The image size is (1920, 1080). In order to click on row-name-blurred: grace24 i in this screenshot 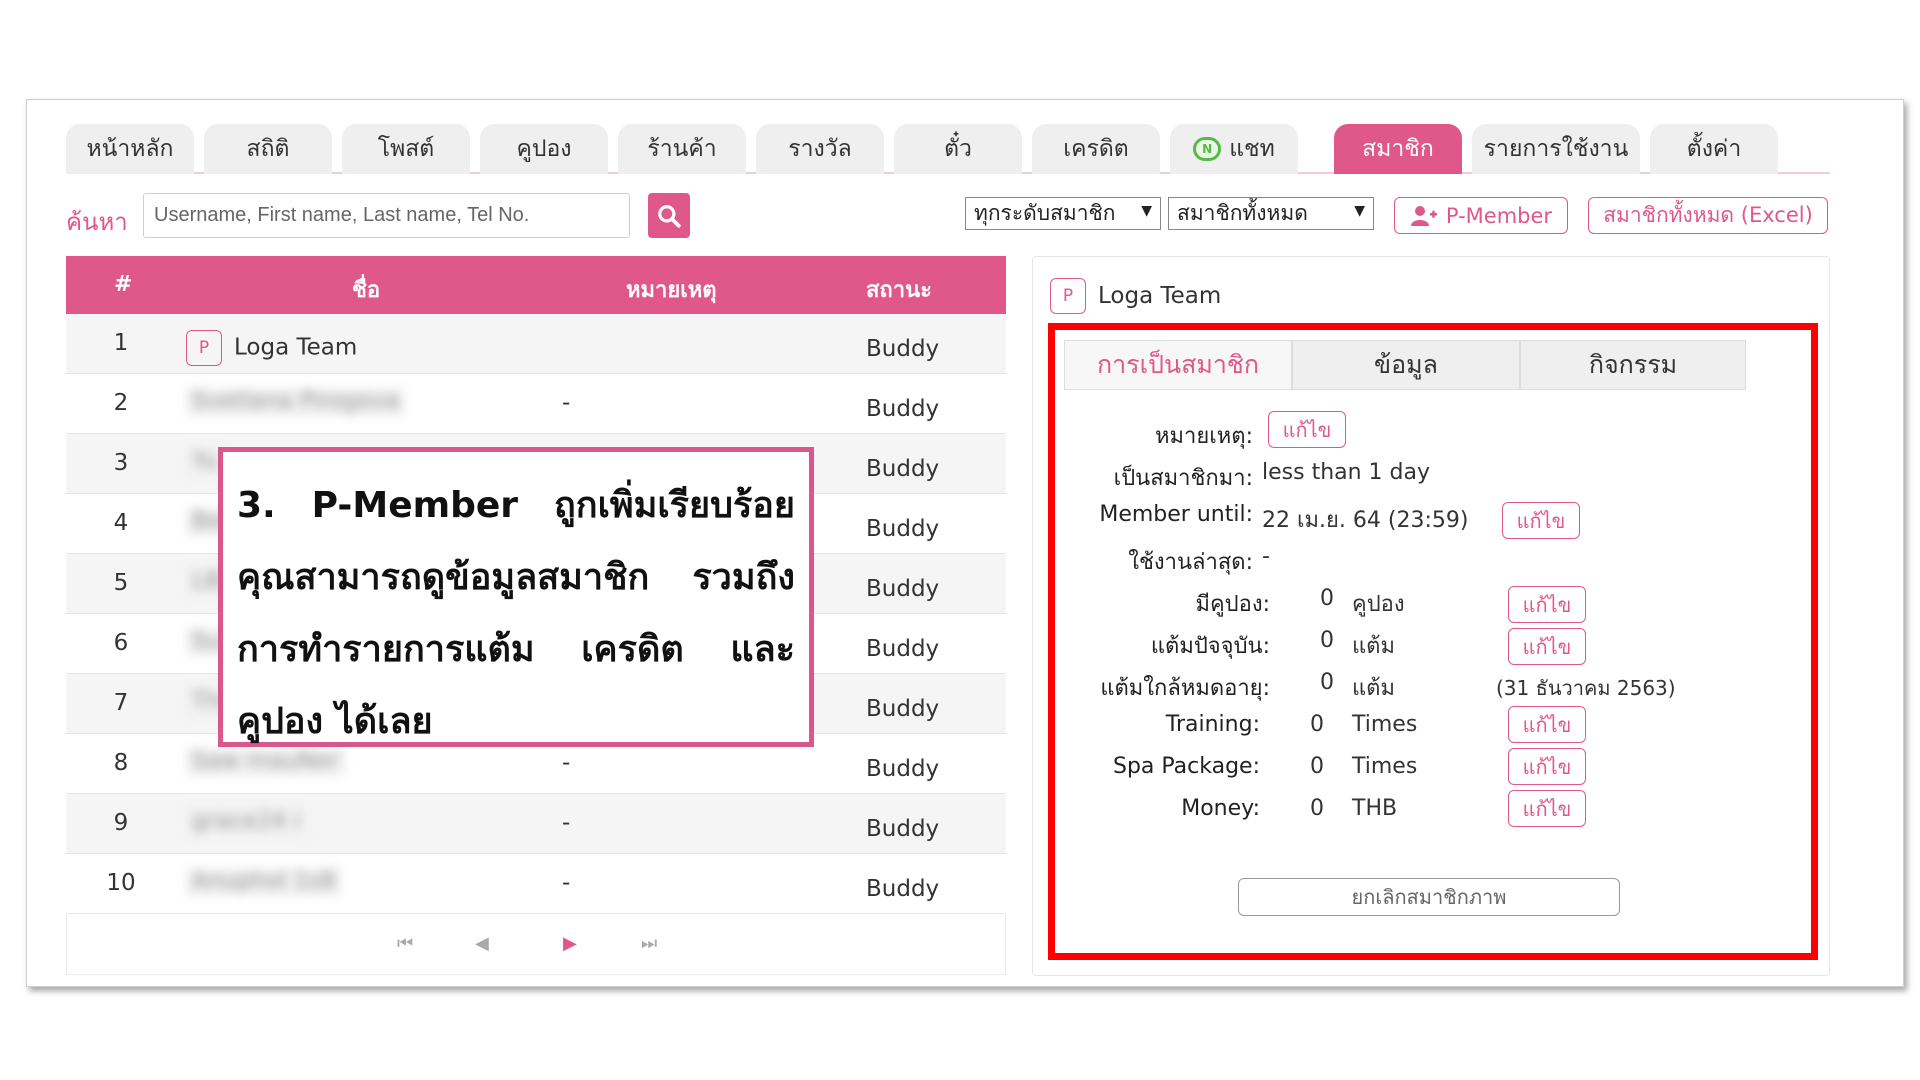, I will do `click(246, 822)`.